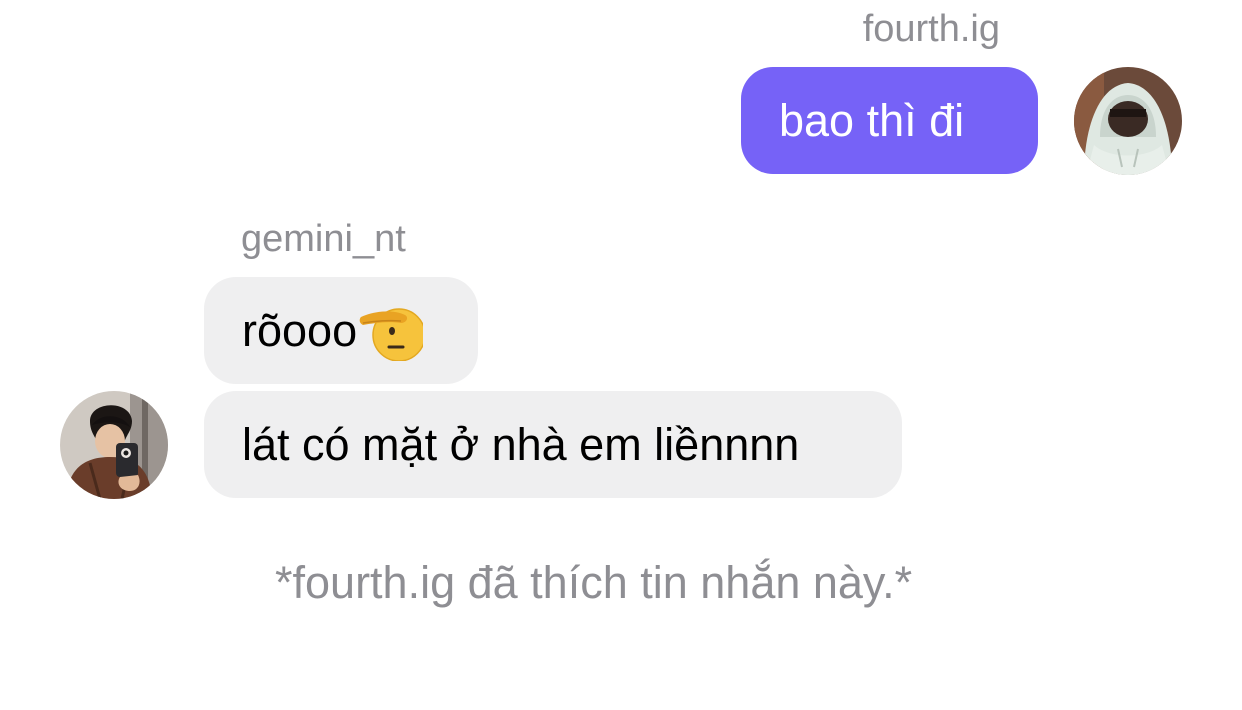 Image resolution: width=1242 pixels, height=710 pixels. I want to click on avatar-hoodie-icon, so click(1128, 121).